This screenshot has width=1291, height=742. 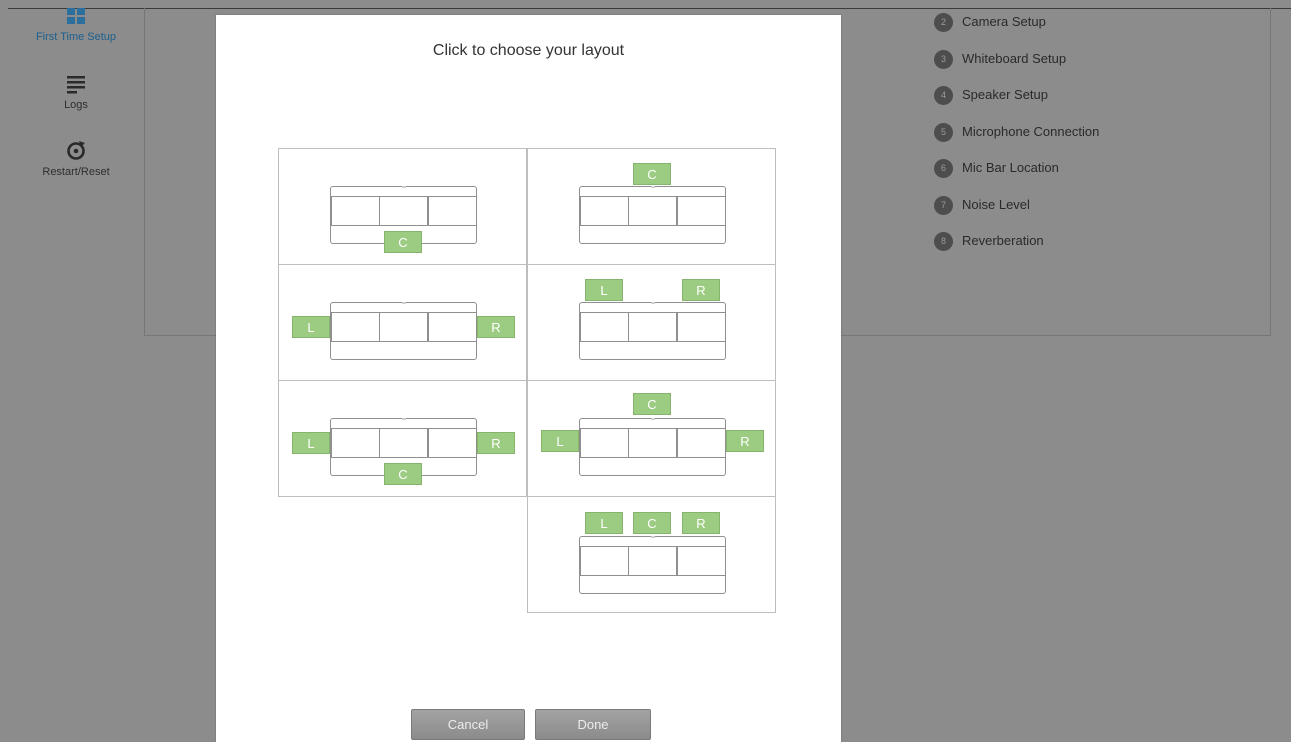 I want to click on sidebar-item-restart-reset: Restart/Reset, so click(x=76, y=158).